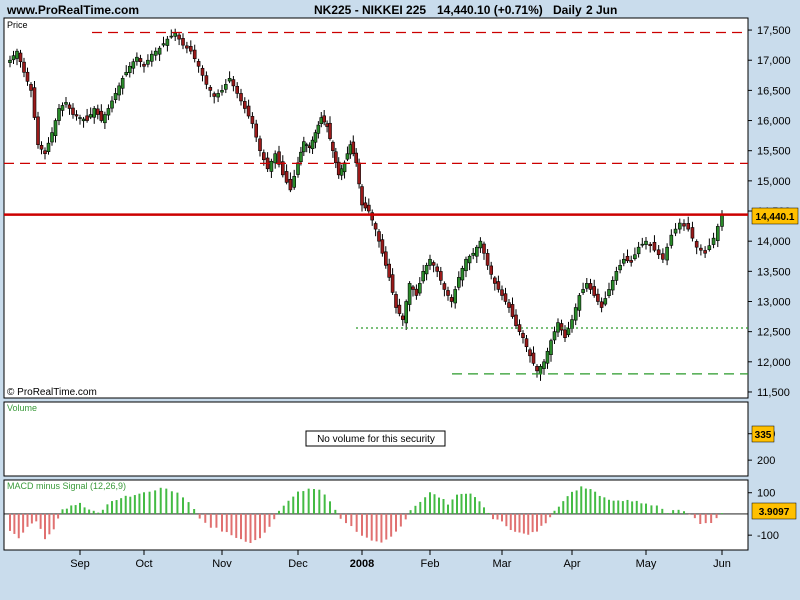 Image resolution: width=800 pixels, height=600 pixels. What do you see at coordinates (52, 392) in the screenshot?
I see `copyright-label: © ProRealTime.com` at bounding box center [52, 392].